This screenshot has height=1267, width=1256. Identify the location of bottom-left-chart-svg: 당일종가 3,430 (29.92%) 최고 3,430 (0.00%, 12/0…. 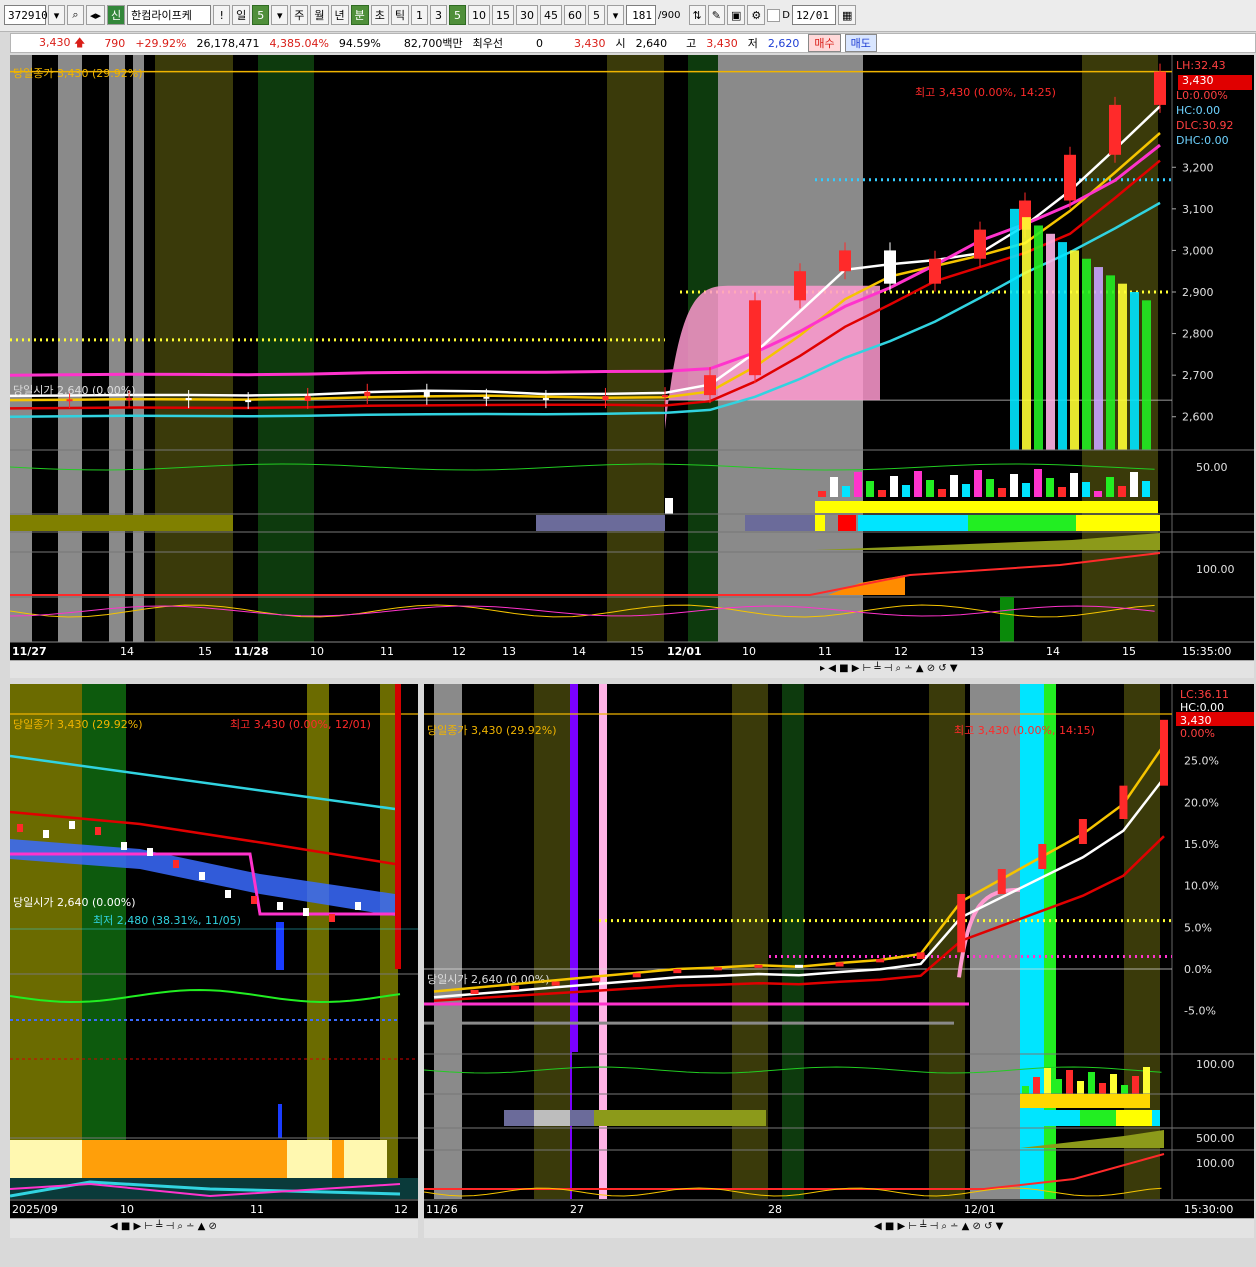
(214, 951).